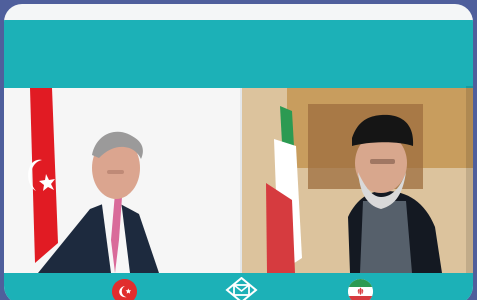 This screenshot has height=300, width=477. I want to click on iran-flag-icon-graphic, so click(360, 289).